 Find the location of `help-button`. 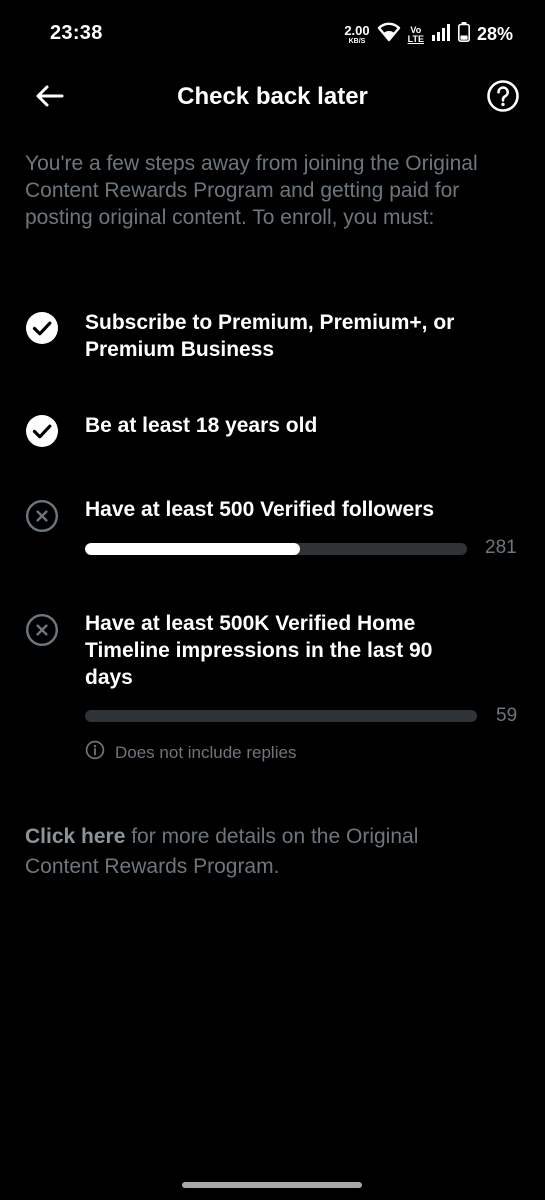

help-button is located at coordinates (503, 98).